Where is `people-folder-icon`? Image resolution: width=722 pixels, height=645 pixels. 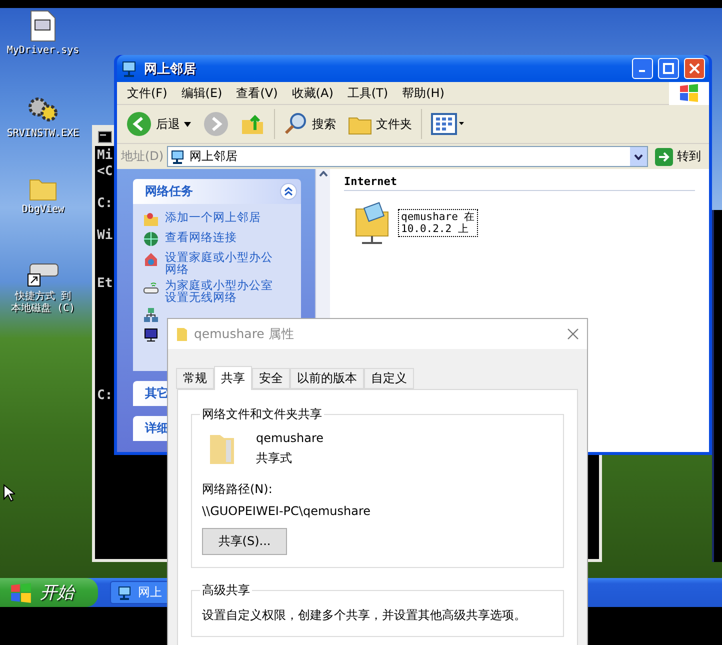
people-folder-icon is located at coordinates (151, 219).